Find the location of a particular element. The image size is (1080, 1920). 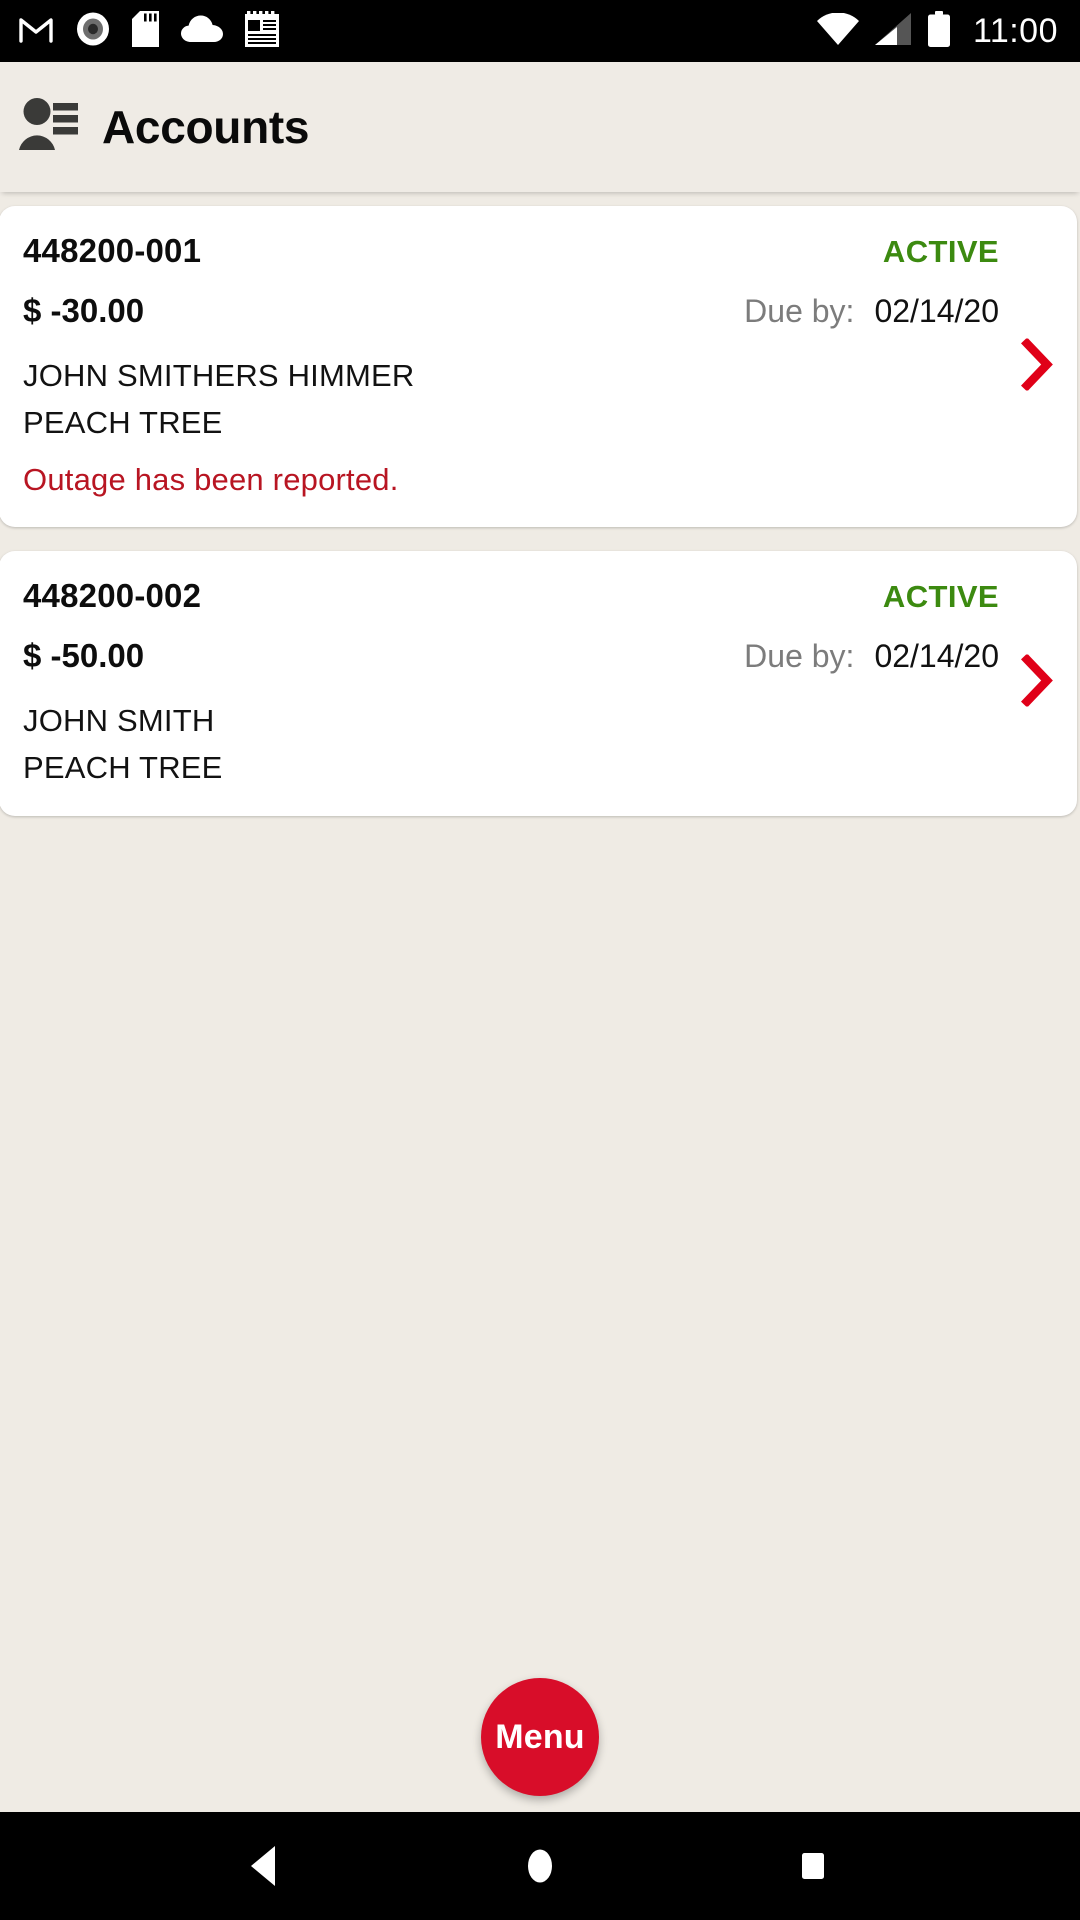

cellular-signal-icon is located at coordinates (892, 31).